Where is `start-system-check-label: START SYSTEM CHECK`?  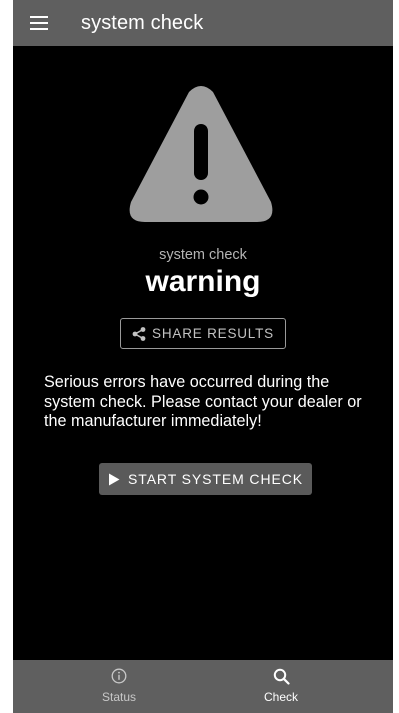
start-system-check-label: START SYSTEM CHECK is located at coordinates (215, 479).